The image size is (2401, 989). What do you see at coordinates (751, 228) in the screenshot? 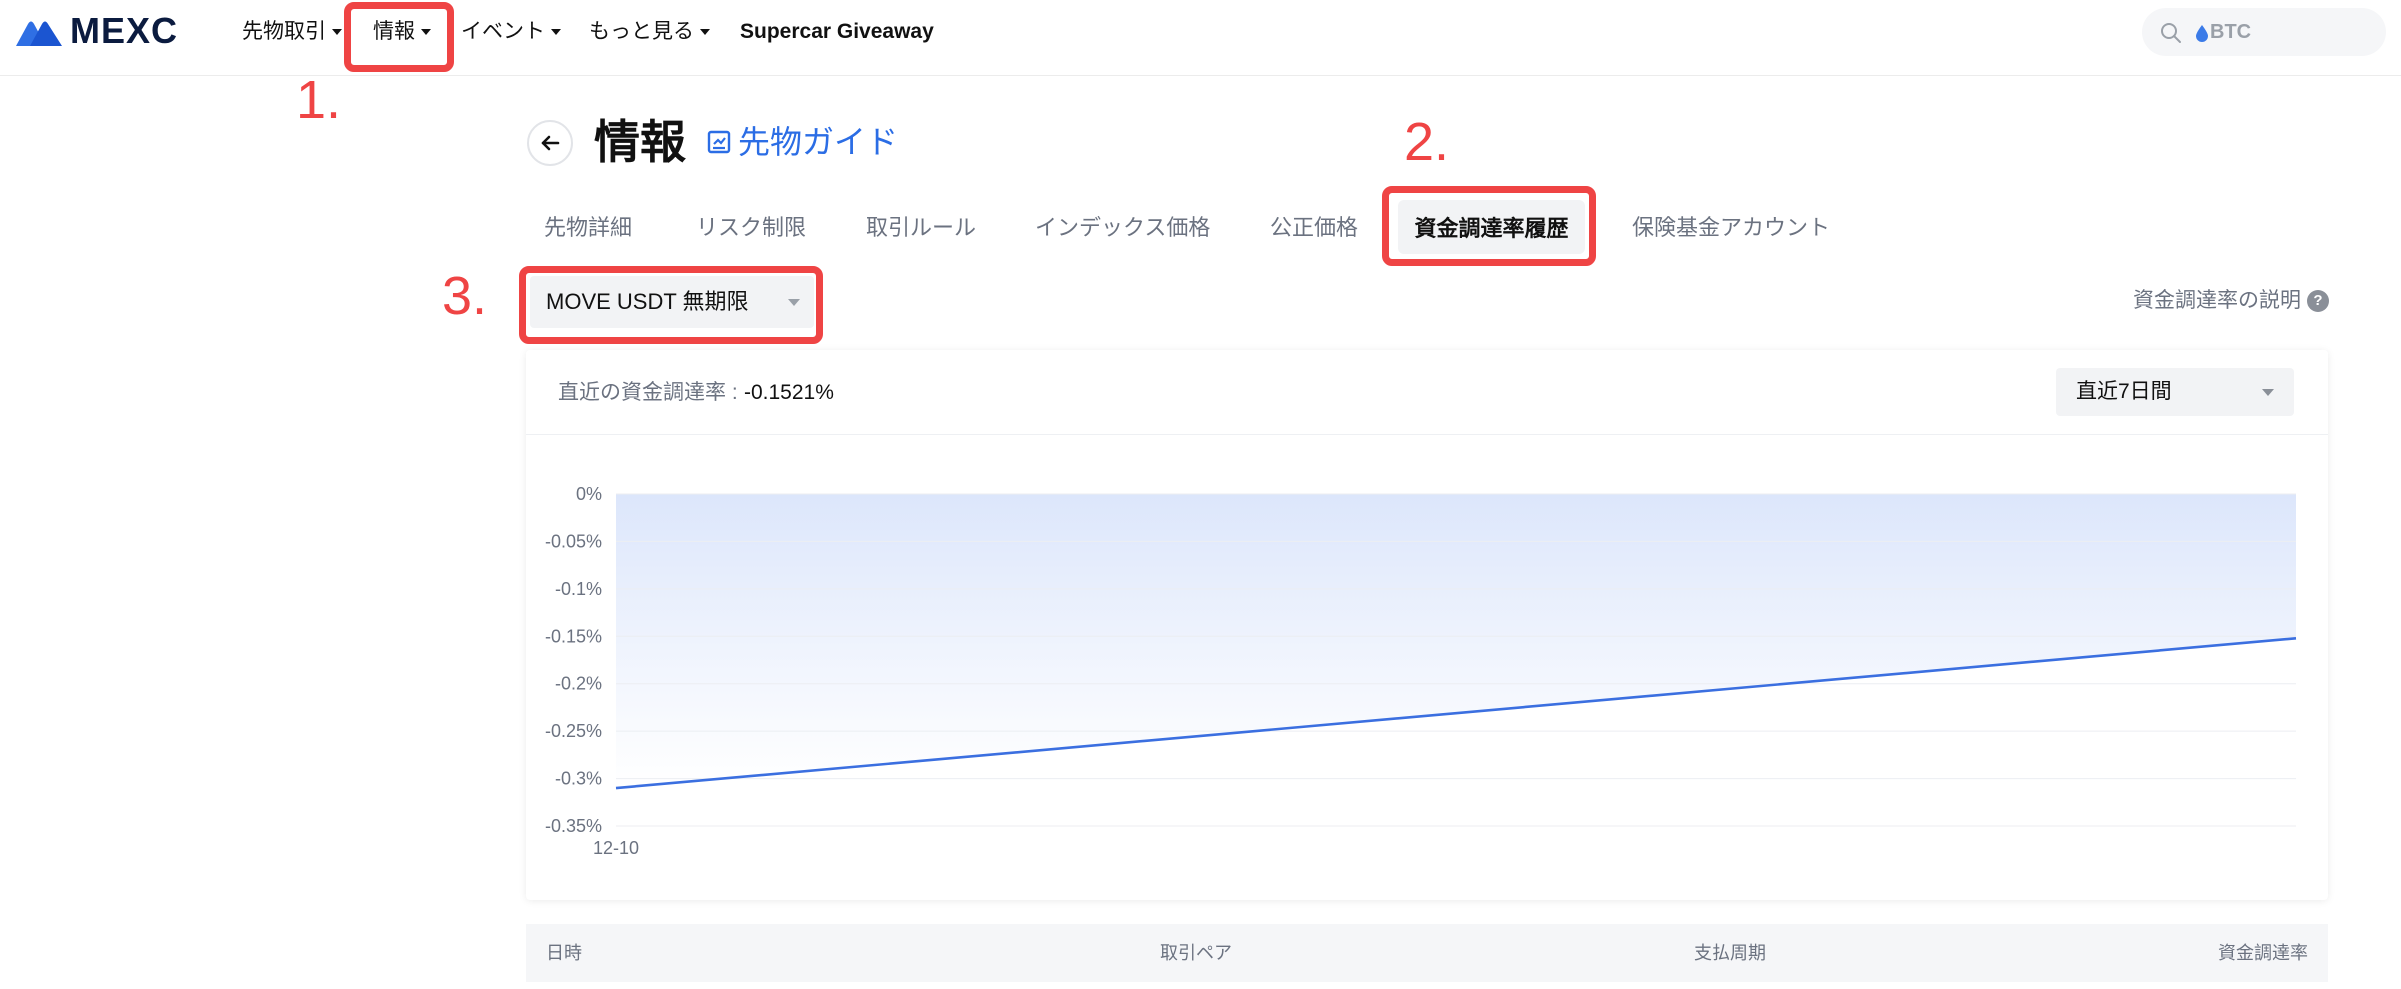
I see `tab-risk-limits: リスク制限` at bounding box center [751, 228].